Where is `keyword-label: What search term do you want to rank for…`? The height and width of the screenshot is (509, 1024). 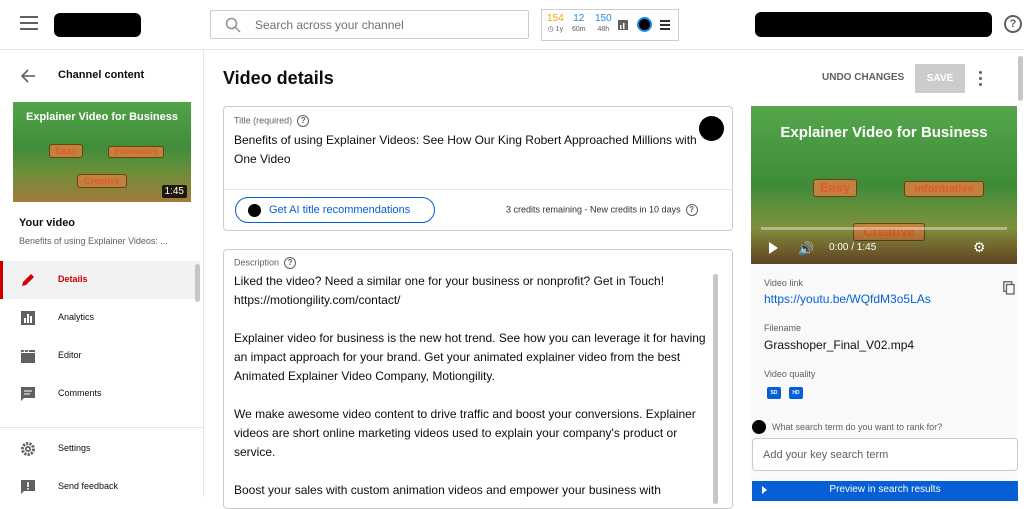
keyword-label: What search term do you want to rank for… is located at coordinates (857, 427).